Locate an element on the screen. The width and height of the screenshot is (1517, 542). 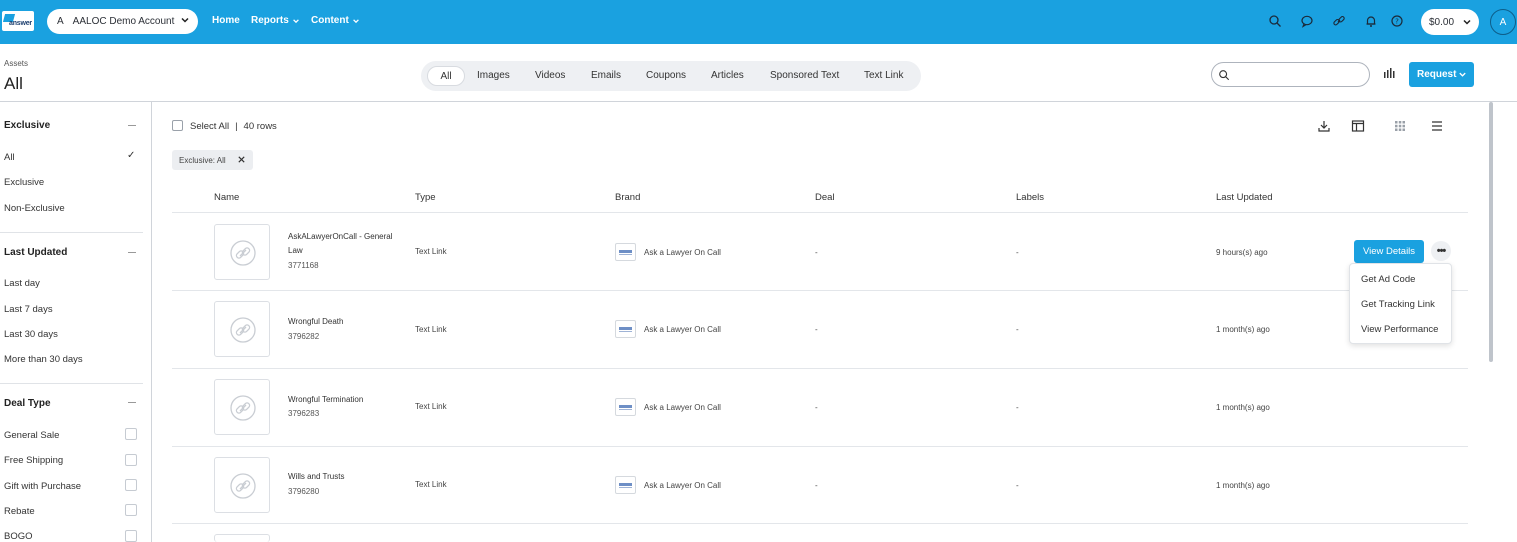
app-logo: answer is located at coordinates (18, 21).